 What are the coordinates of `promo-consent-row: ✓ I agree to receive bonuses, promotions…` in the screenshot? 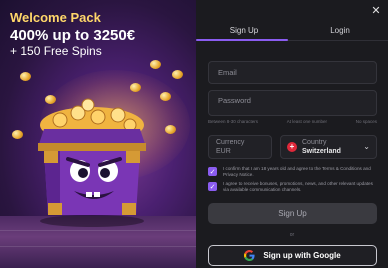 It's located at (294, 187).